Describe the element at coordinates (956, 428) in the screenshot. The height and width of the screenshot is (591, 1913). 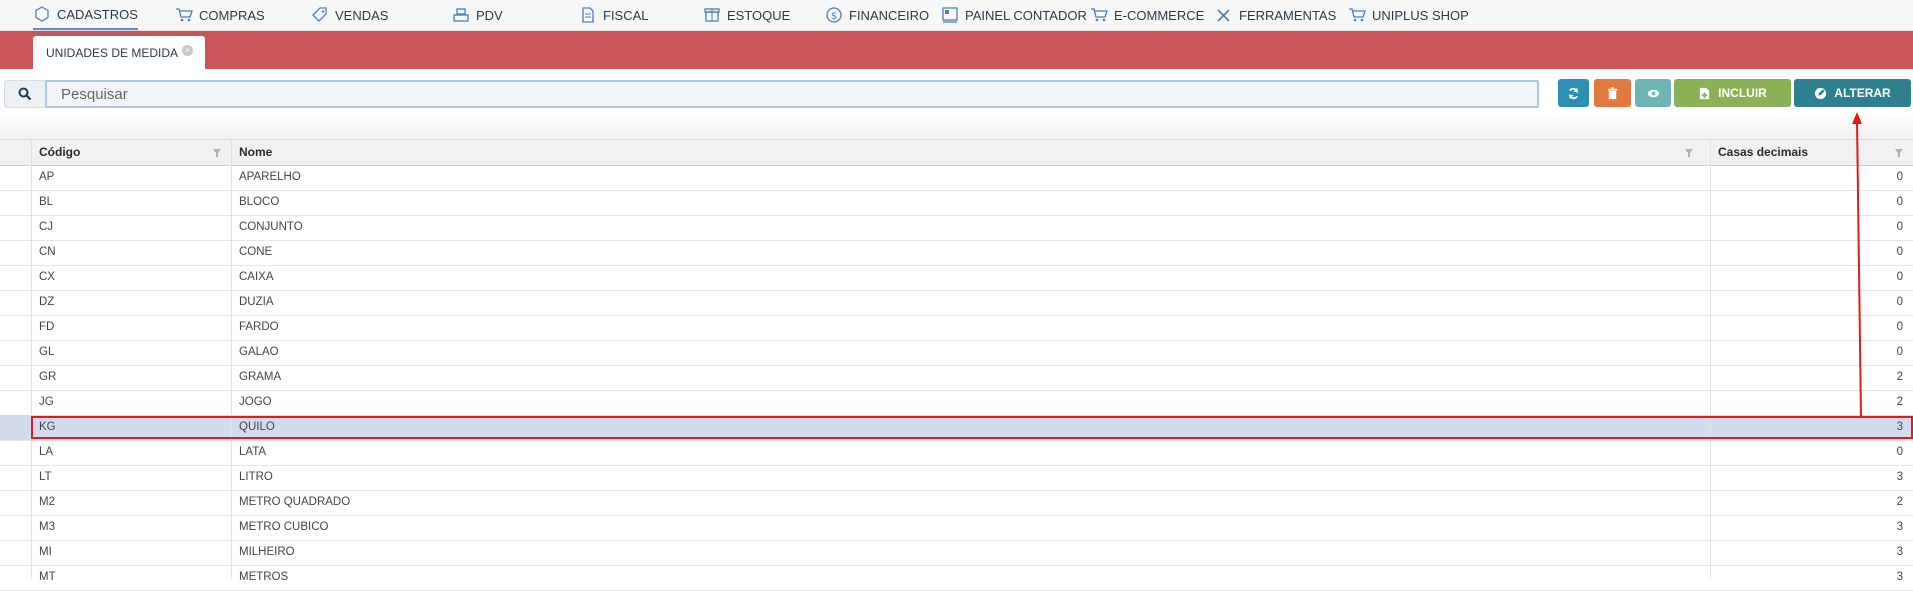
I see `table-row: KG QUILO 3` at that location.